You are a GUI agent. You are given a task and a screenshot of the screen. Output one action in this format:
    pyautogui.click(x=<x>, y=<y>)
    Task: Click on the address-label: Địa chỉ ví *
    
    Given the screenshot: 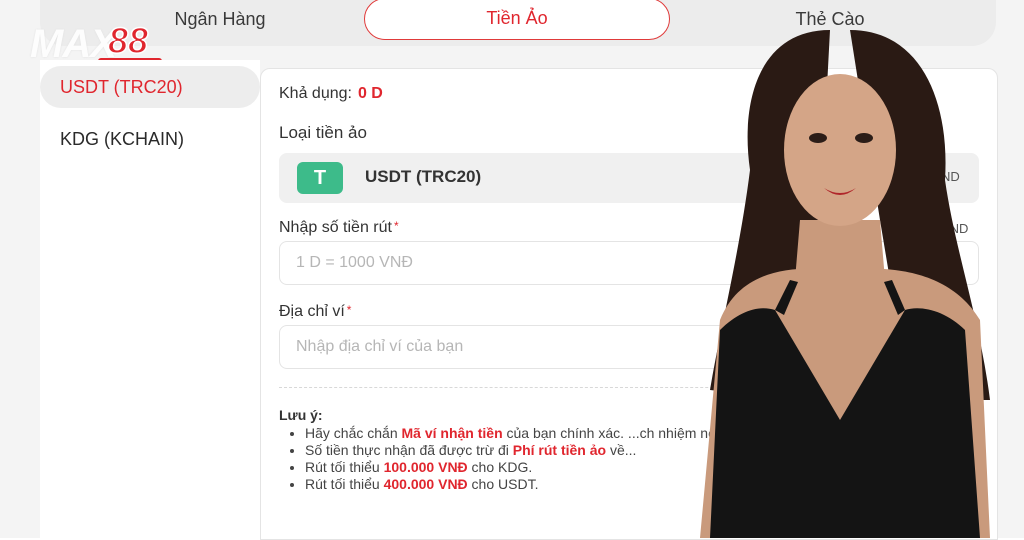 What is the action you would take?
    pyautogui.click(x=315, y=312)
    